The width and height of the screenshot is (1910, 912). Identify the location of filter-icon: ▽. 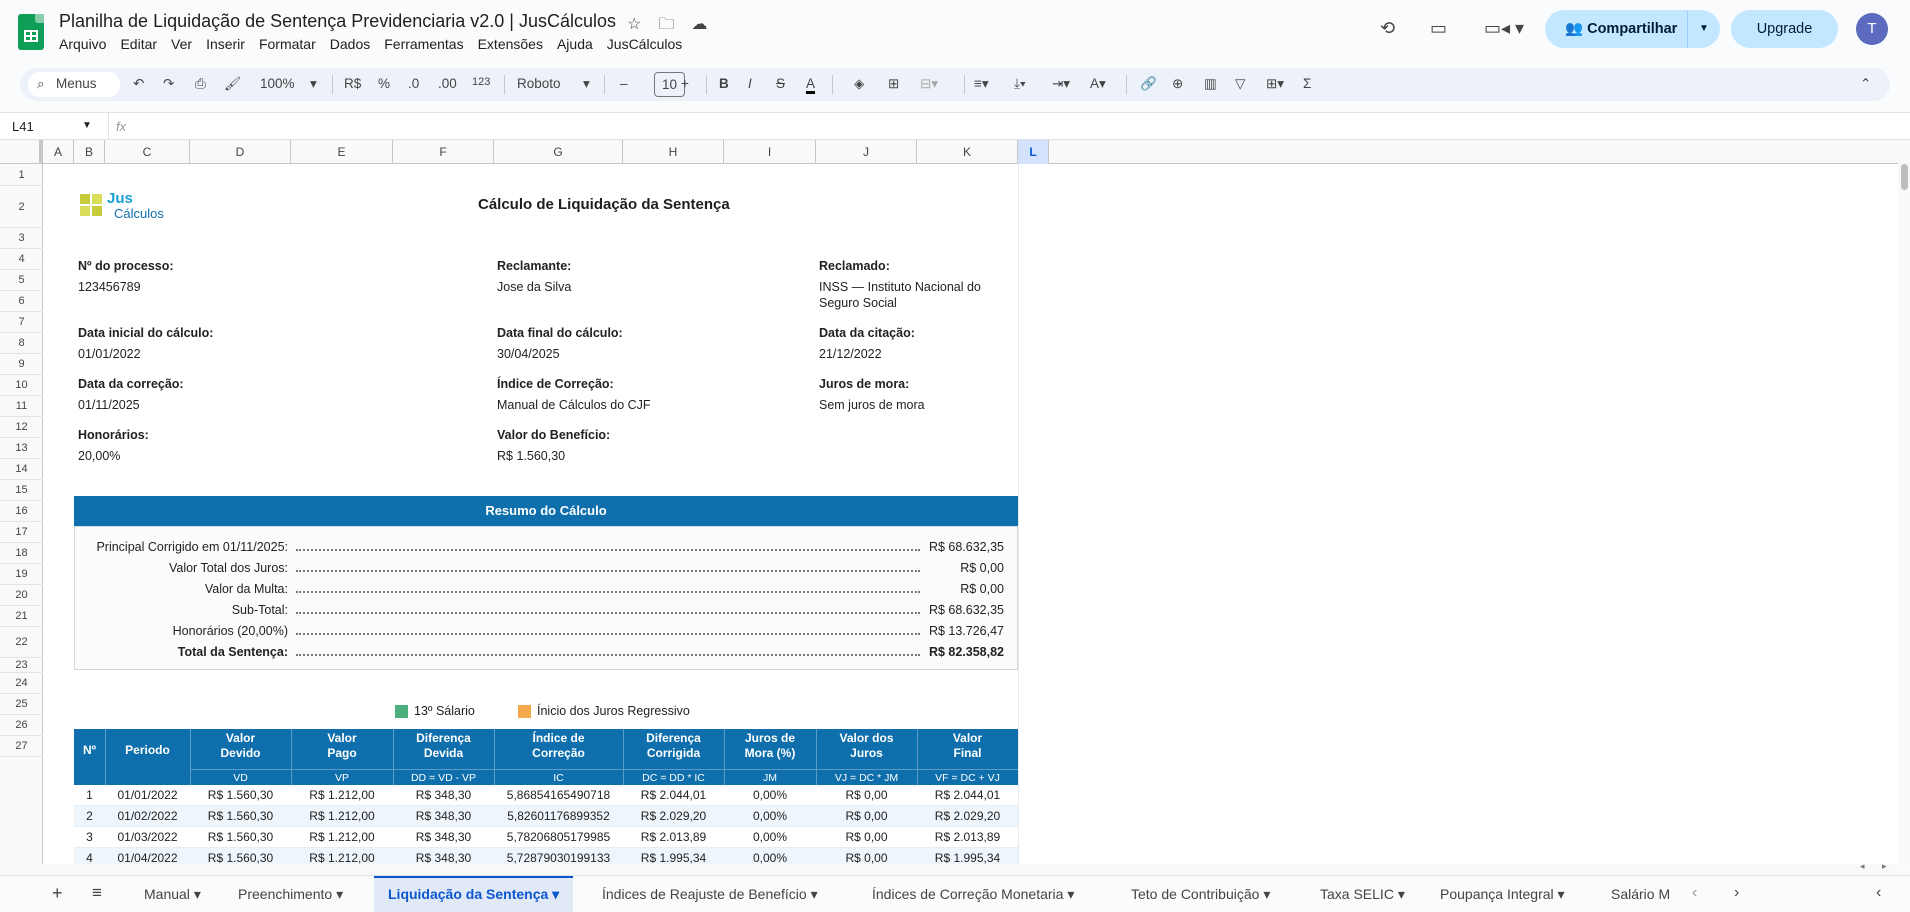
(1240, 84).